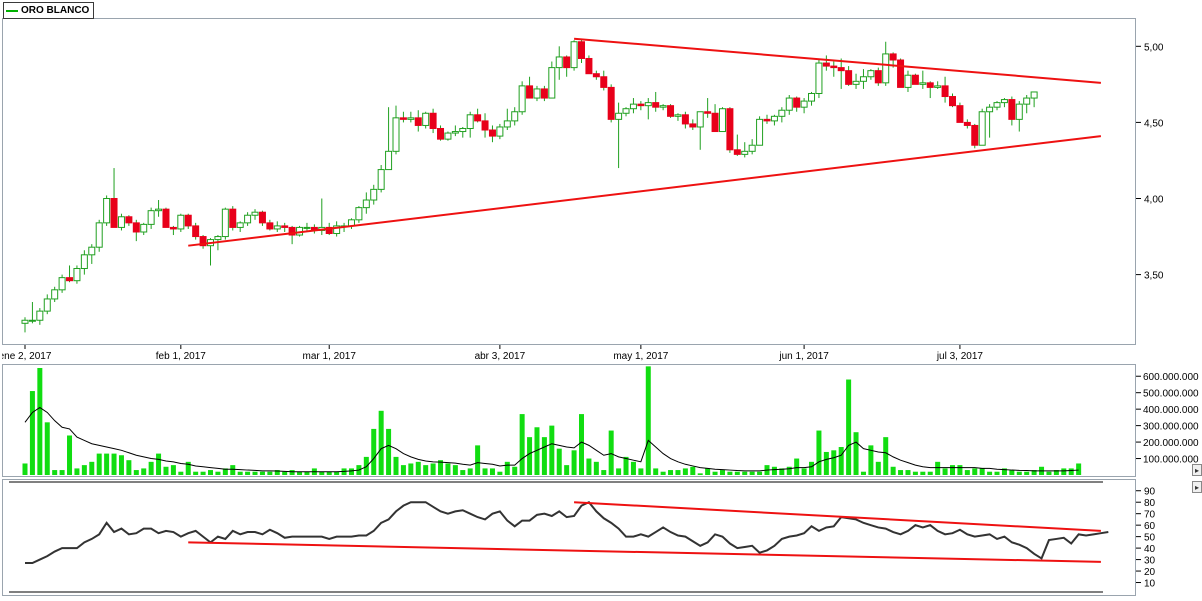 The height and width of the screenshot is (601, 1202). What do you see at coordinates (1154, 47) in the screenshot?
I see `price-y-tick-label: 5,00` at bounding box center [1154, 47].